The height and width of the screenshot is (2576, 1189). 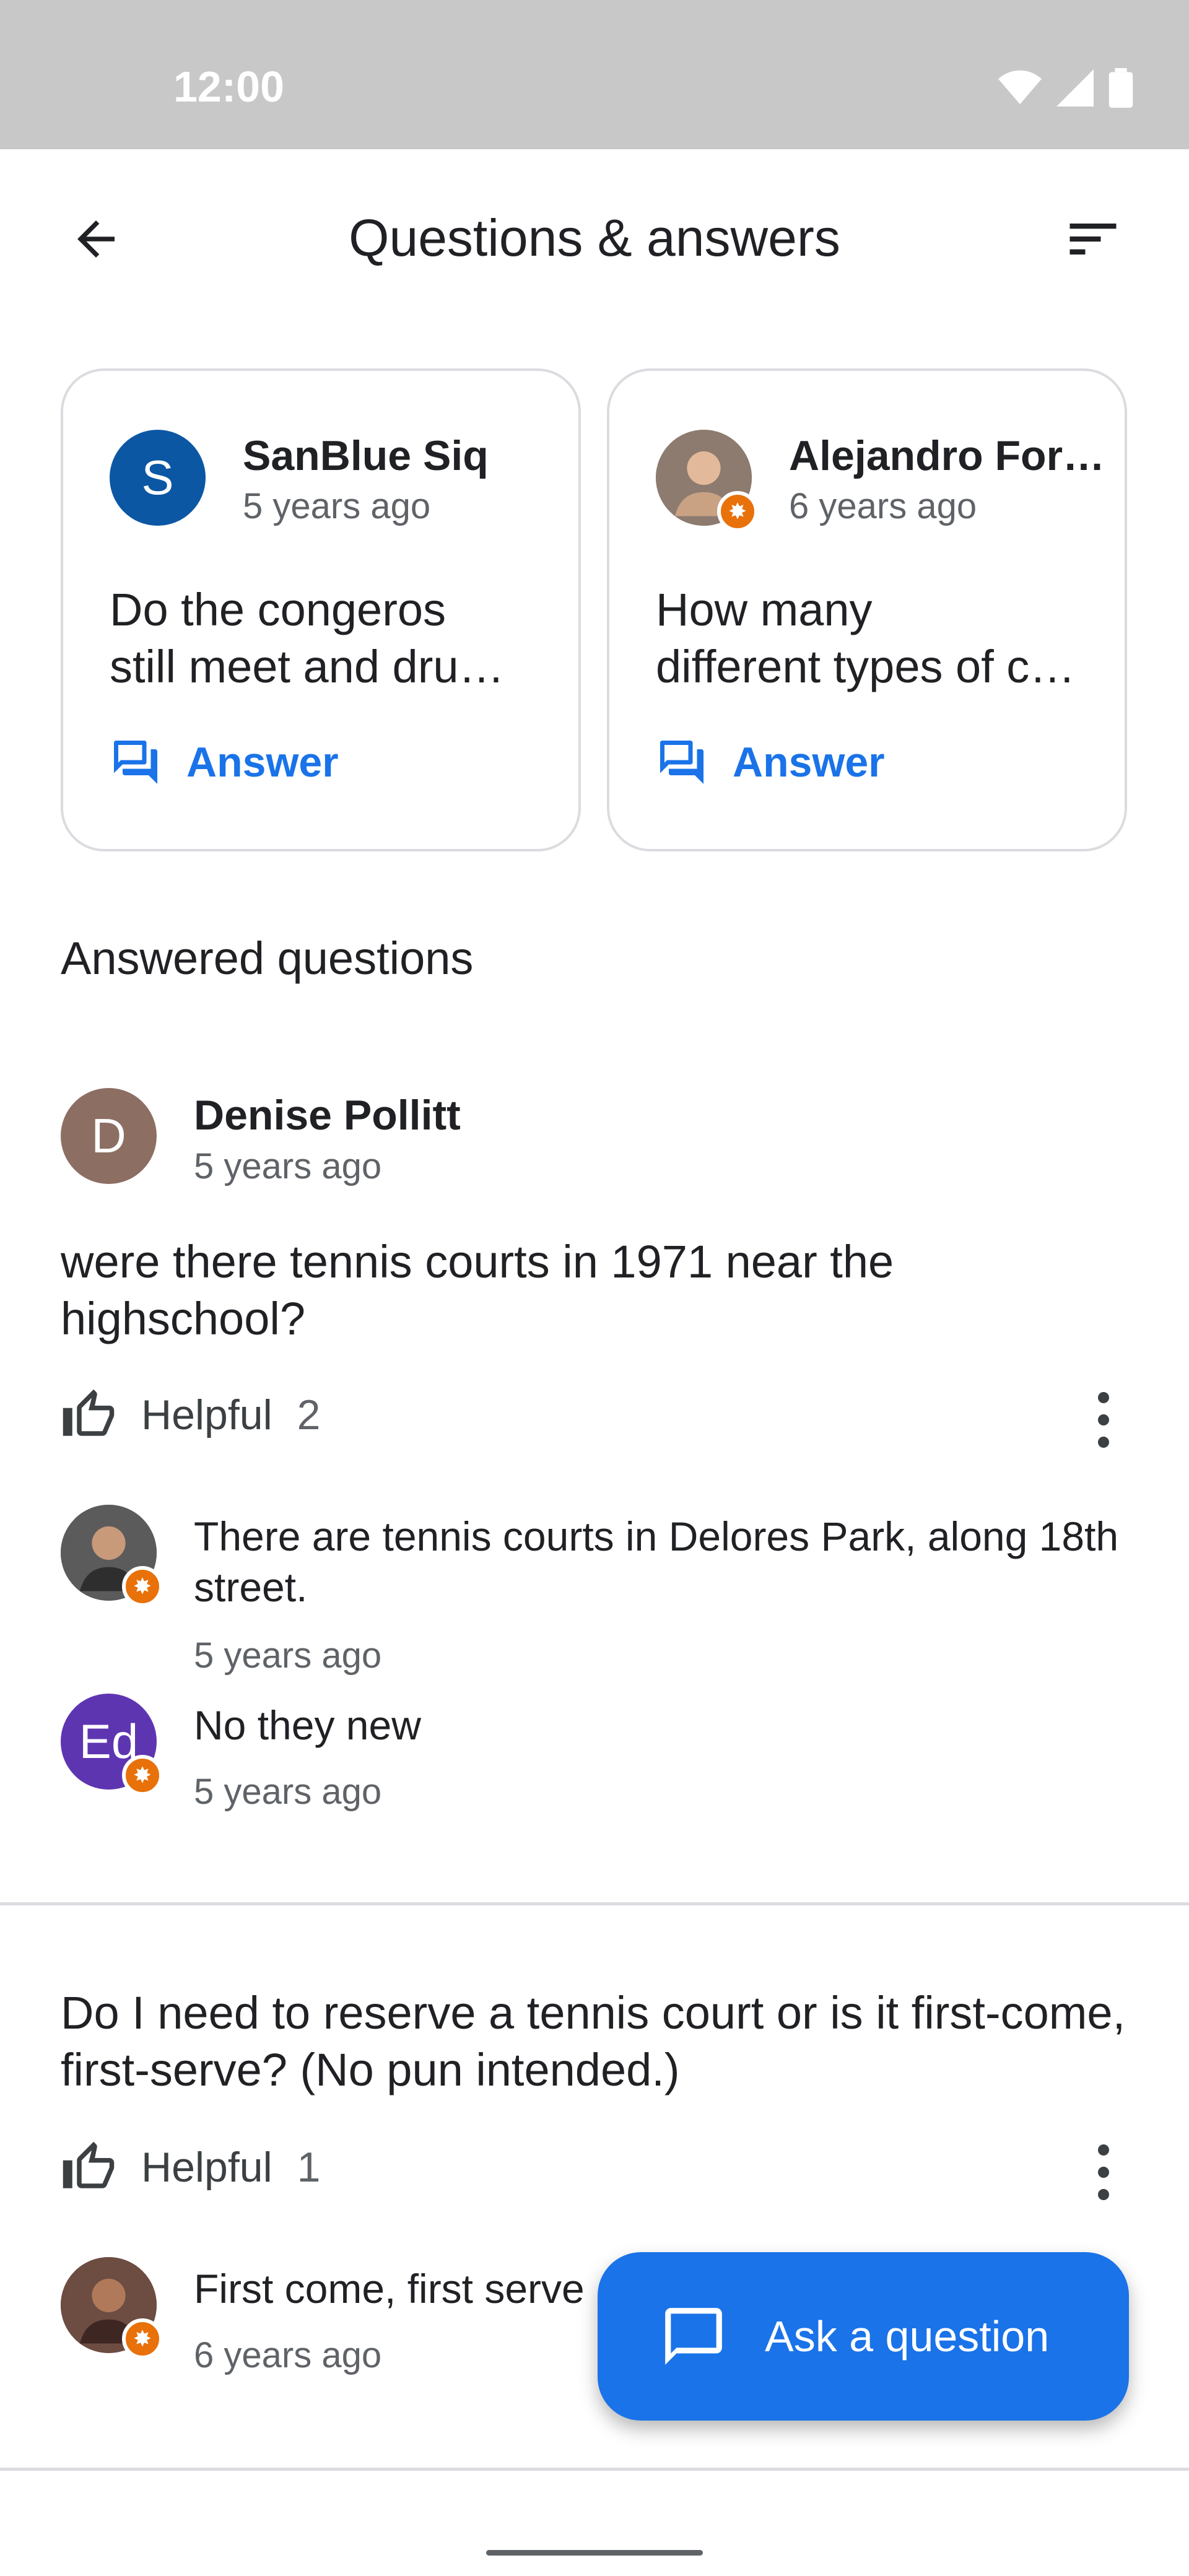 I want to click on card-time: 5 years ago, so click(x=337, y=506).